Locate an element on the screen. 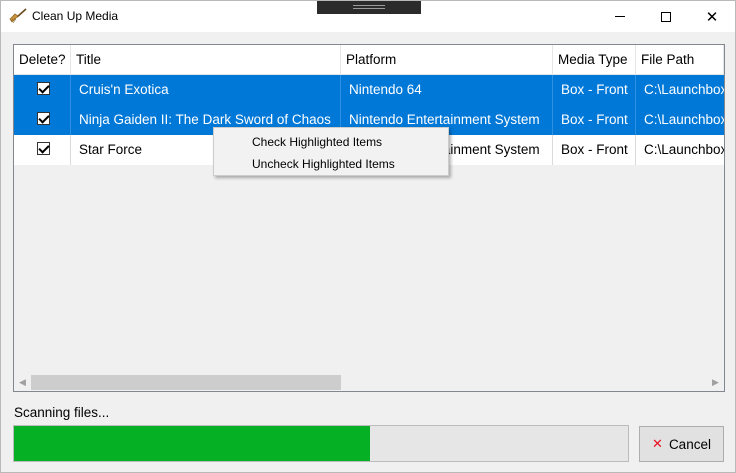 The image size is (736, 473). column-header-file-path: File Path is located at coordinates (680, 60).